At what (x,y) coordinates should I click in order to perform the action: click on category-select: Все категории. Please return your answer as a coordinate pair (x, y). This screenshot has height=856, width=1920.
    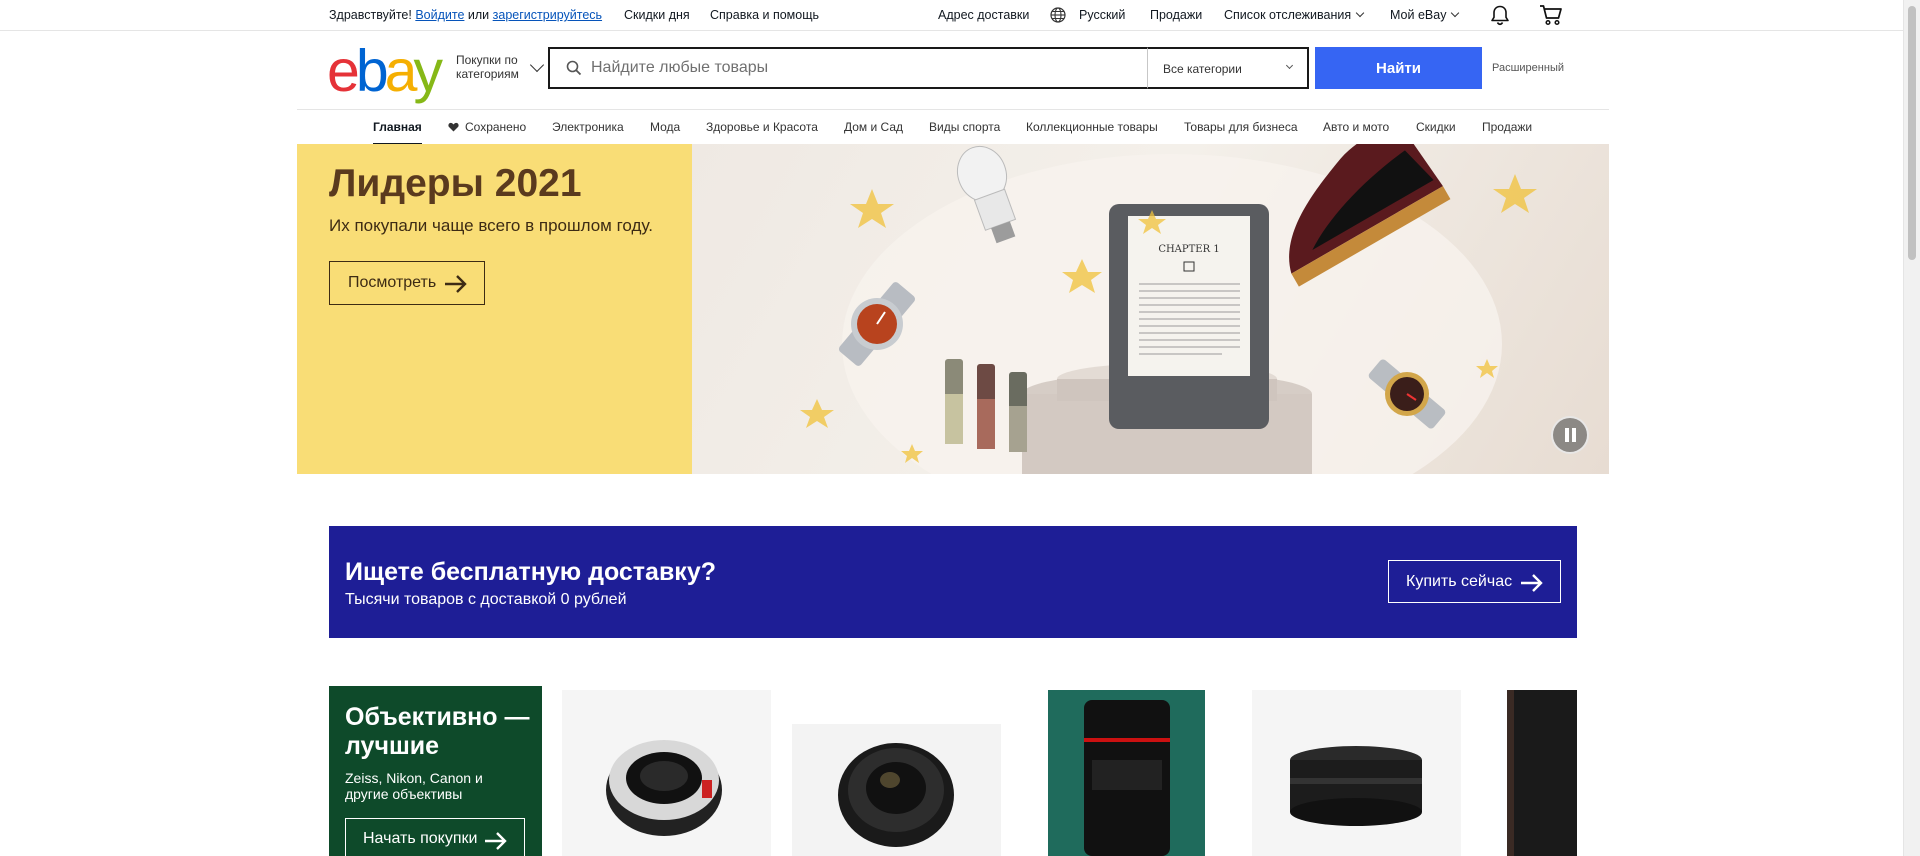
    Looking at the image, I should click on (1228, 68).